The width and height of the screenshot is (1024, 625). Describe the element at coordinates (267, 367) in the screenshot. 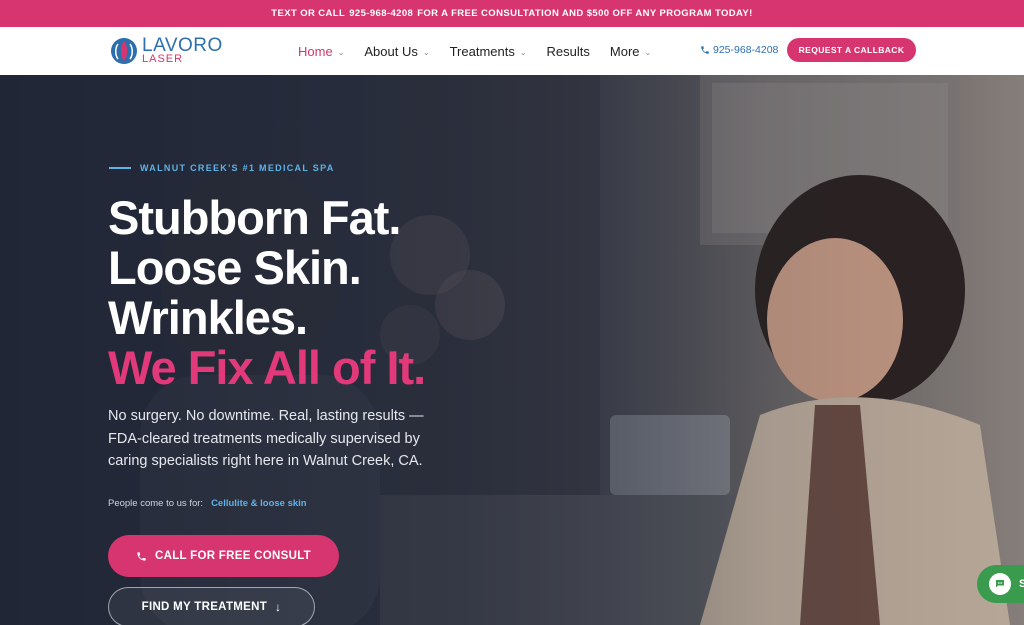

I see `headline-accent: We Fix All of It.` at that location.